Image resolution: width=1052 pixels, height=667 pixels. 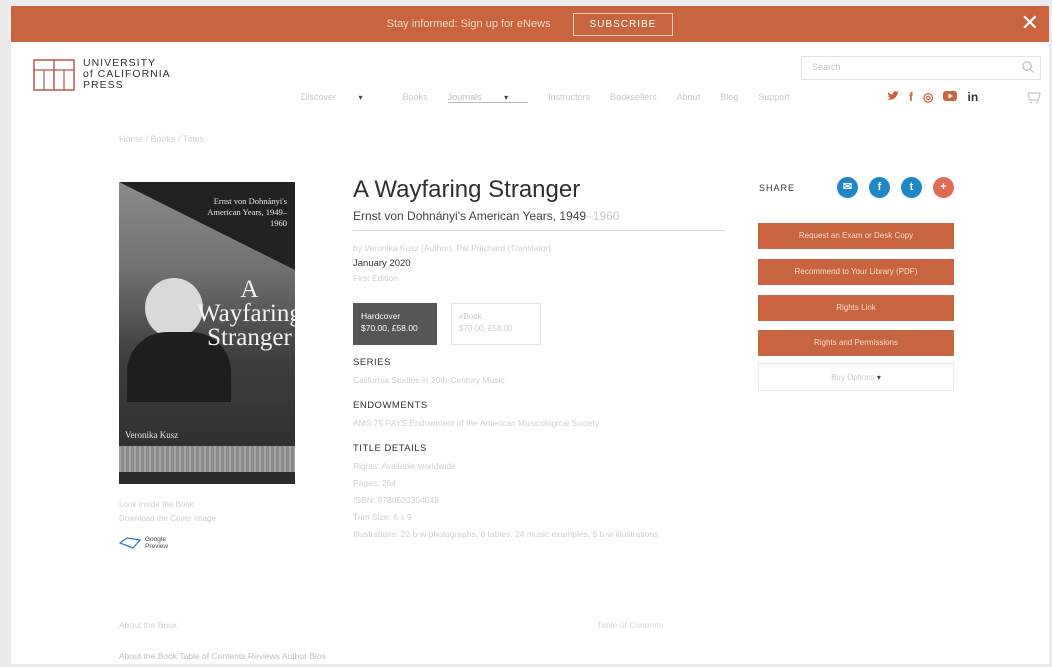 I want to click on series-heading: SERIES, so click(x=372, y=362).